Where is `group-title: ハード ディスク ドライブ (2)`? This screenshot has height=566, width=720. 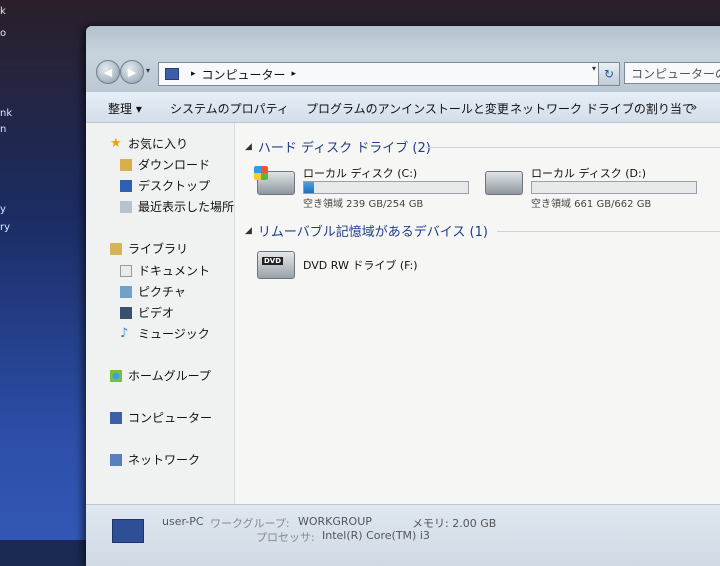
group-title: ハード ディスク ドライブ (2) is located at coordinates (344, 148).